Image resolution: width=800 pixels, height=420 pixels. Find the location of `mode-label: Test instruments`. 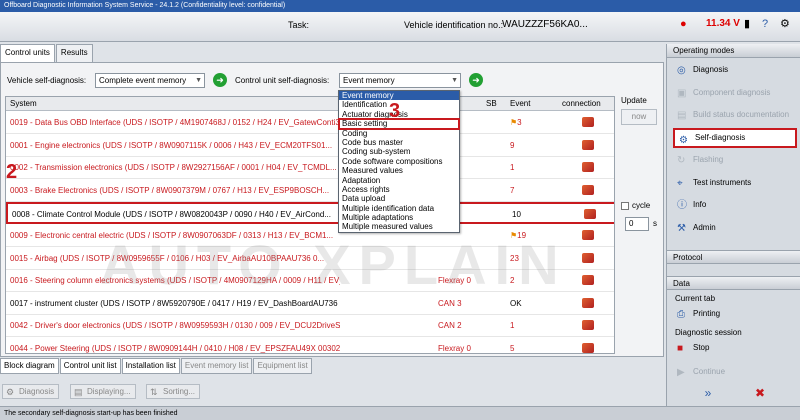

mode-label: Test instruments is located at coordinates (722, 182).